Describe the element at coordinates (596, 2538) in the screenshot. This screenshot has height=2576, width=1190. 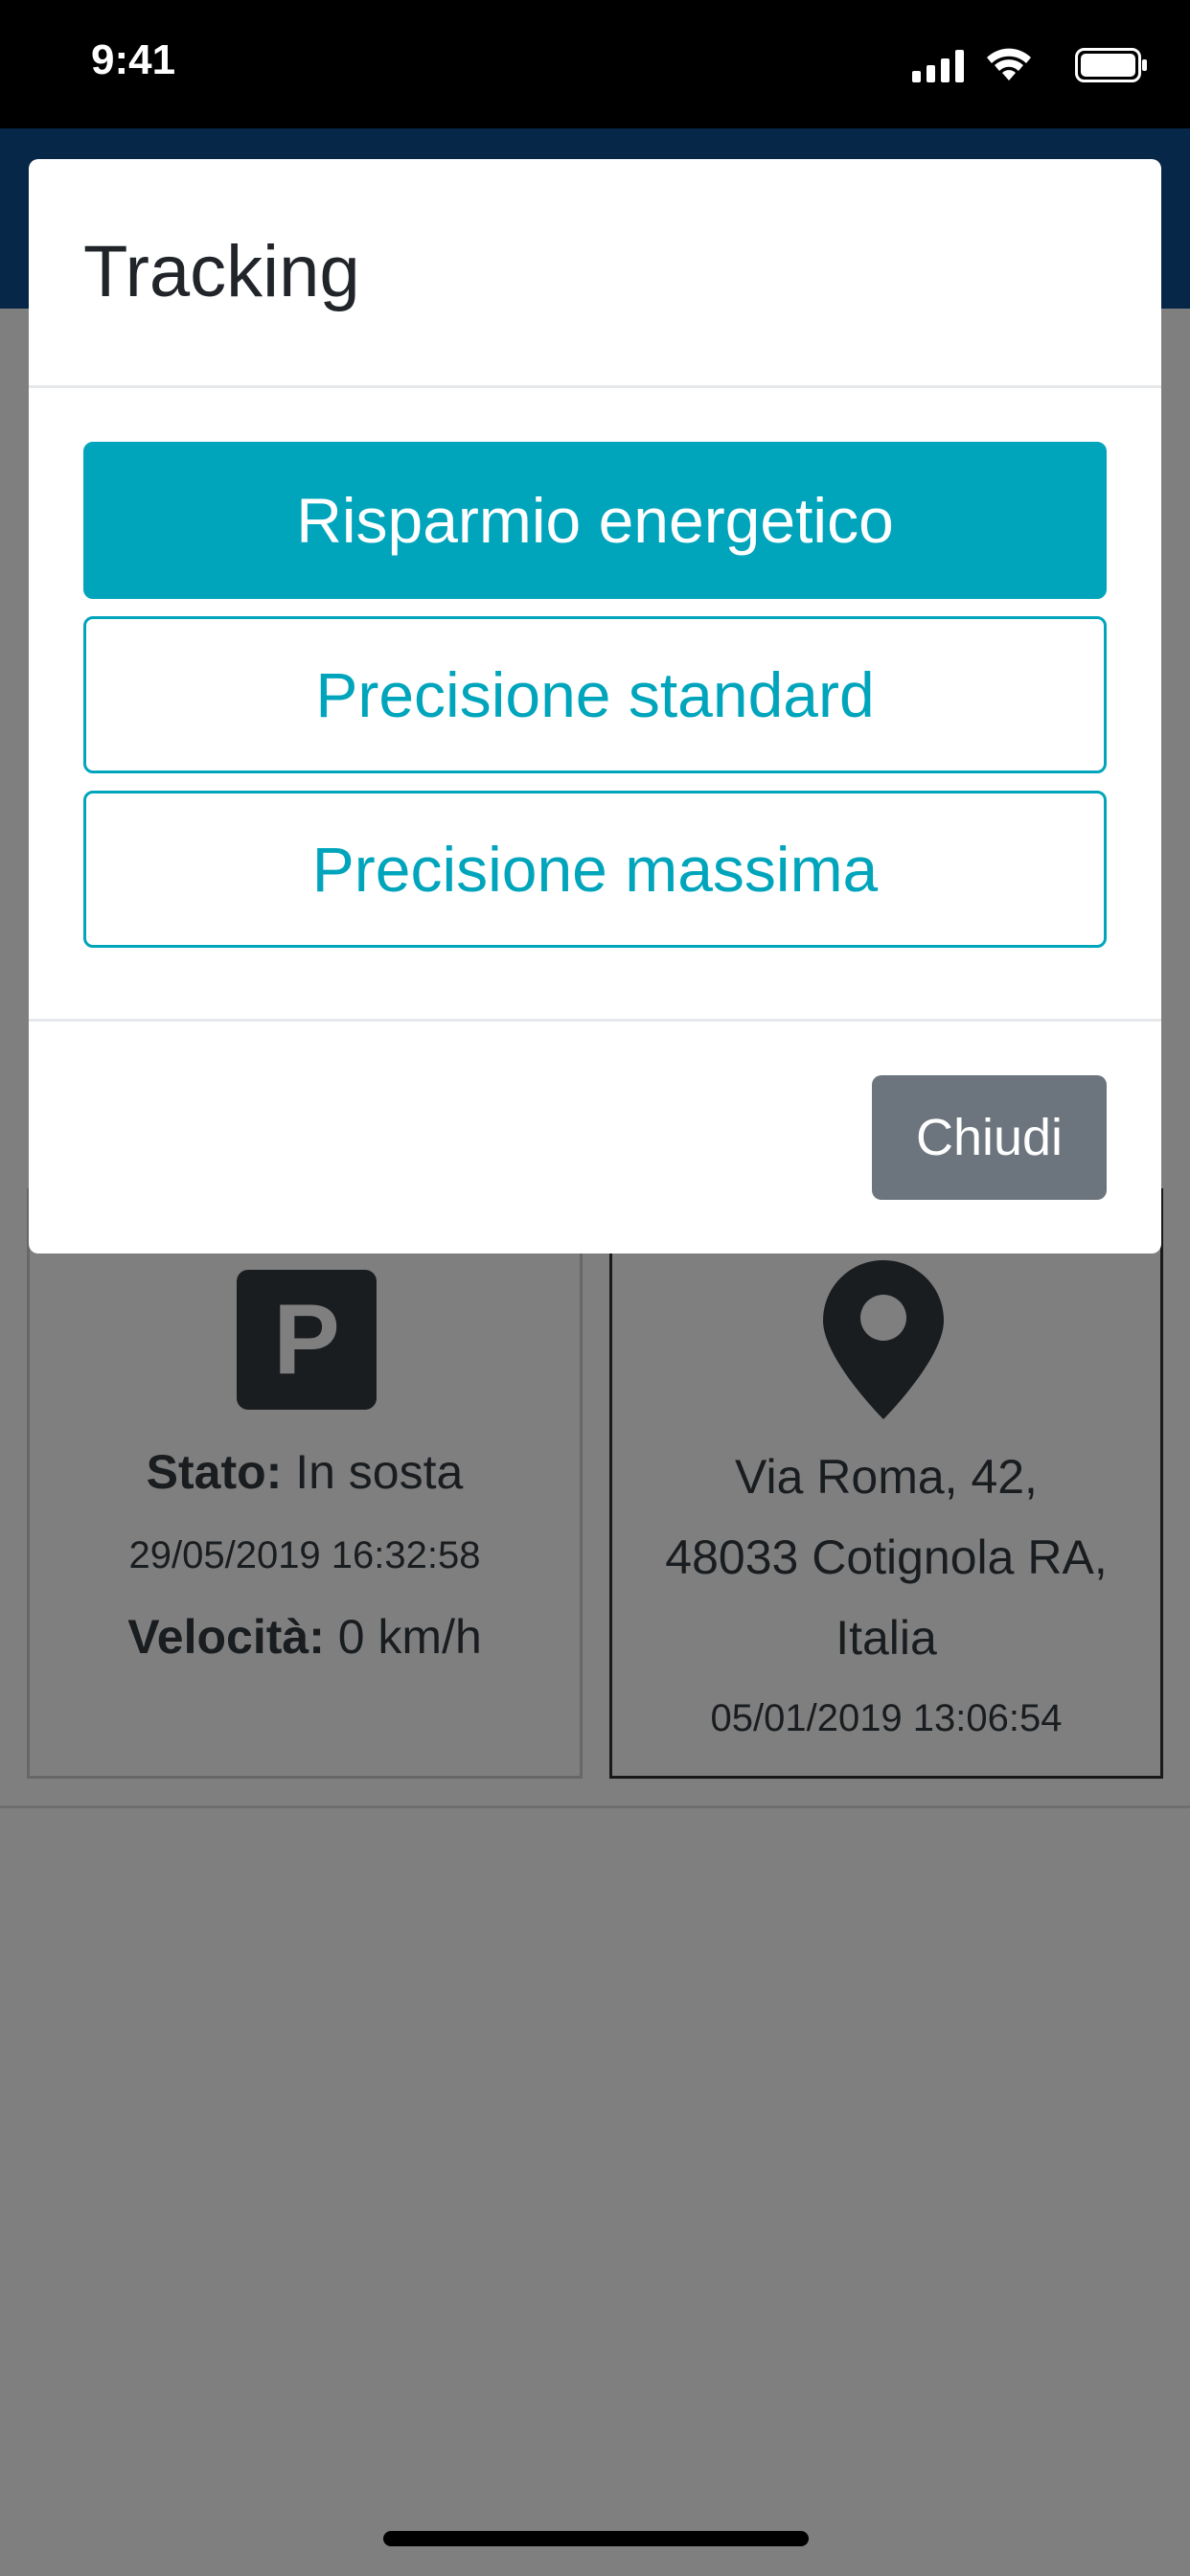
I see `home-indicator` at that location.